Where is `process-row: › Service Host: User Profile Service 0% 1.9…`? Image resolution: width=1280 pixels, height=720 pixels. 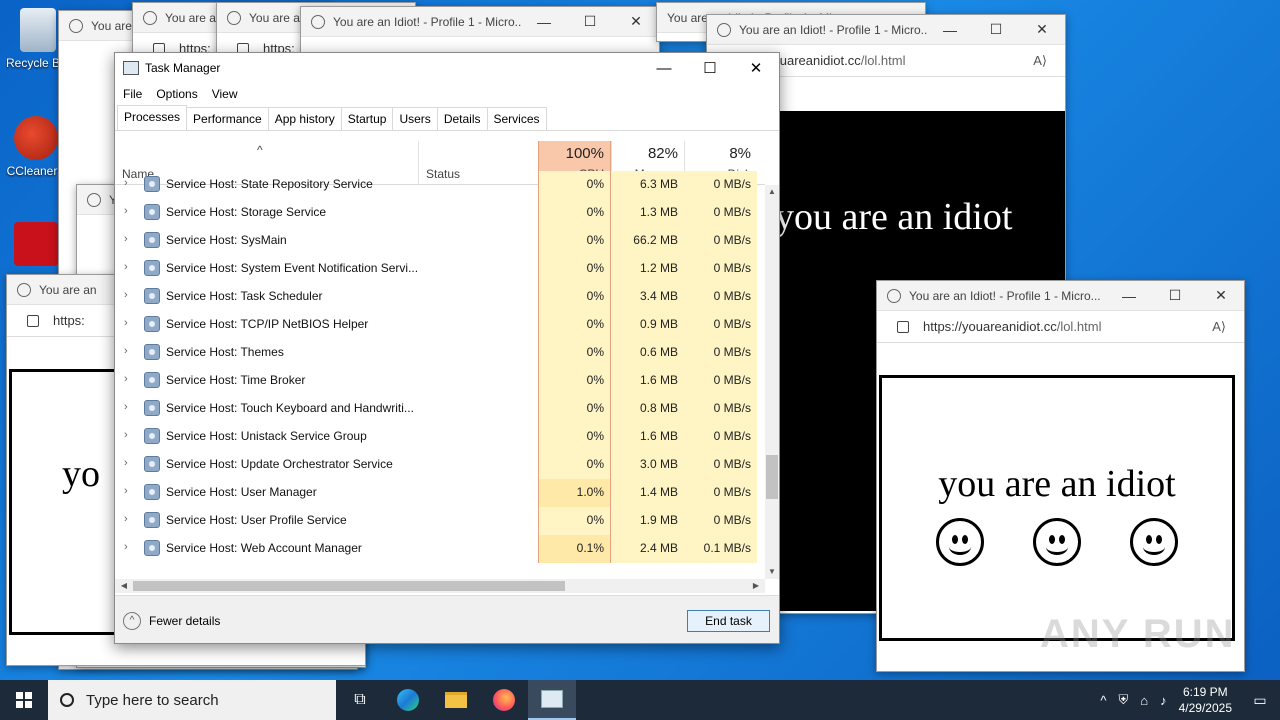
process-row: › Service Host: User Profile Service 0% 1.9… is located at coordinates (440, 521).